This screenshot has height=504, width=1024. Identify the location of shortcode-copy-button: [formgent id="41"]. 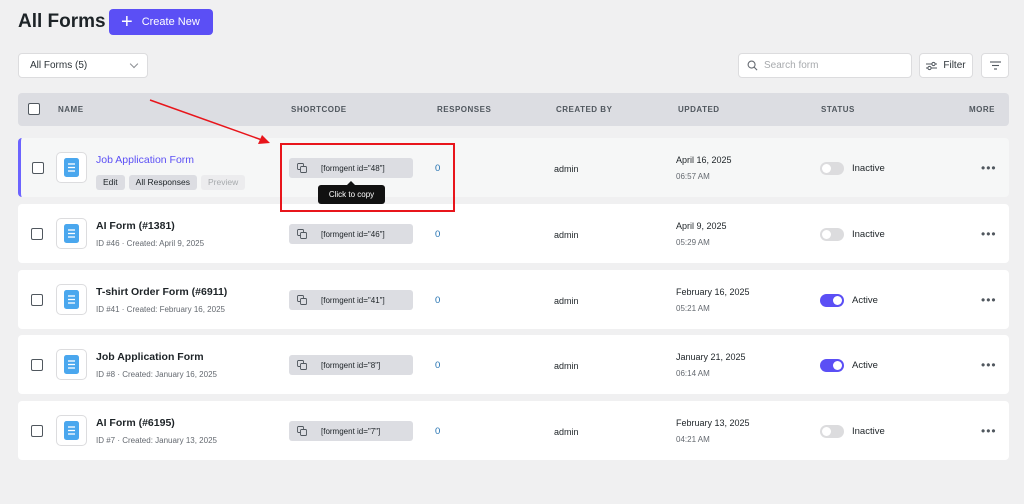
(351, 300).